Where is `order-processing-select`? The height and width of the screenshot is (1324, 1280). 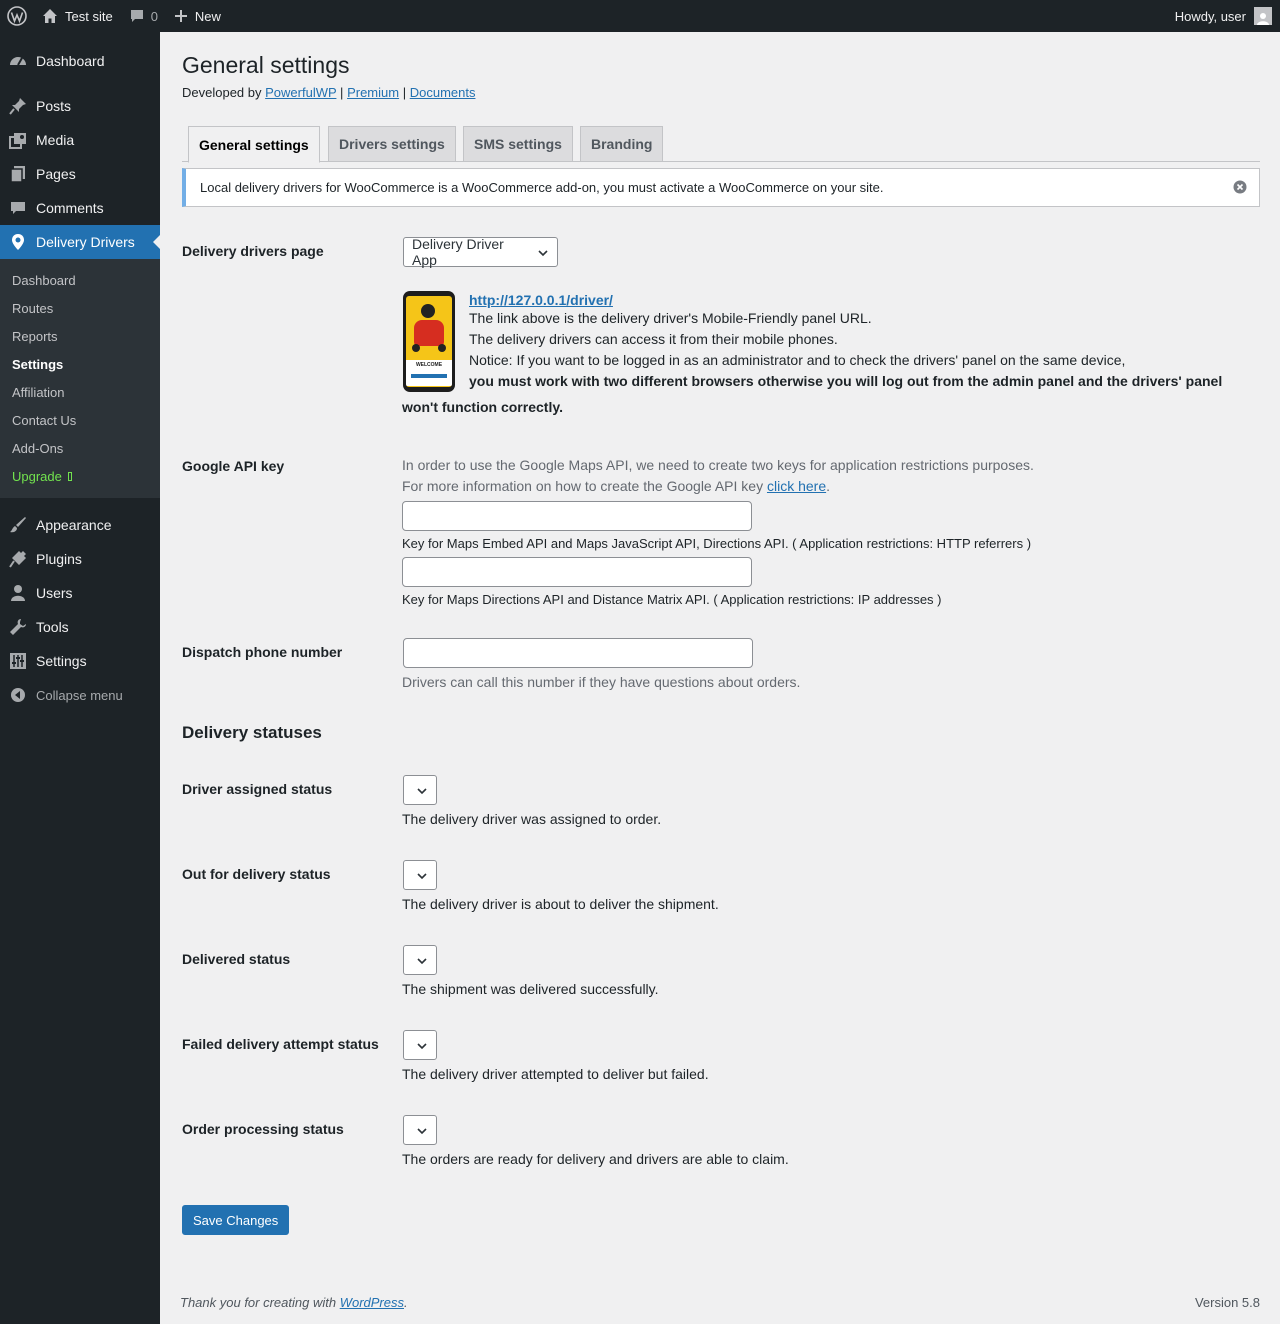 order-processing-select is located at coordinates (420, 1130).